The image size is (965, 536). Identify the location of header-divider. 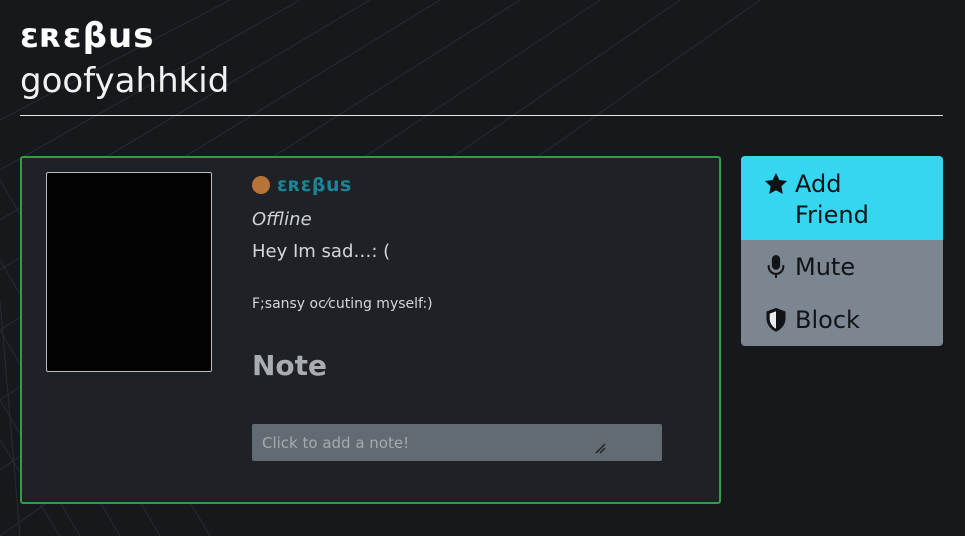
(481, 115).